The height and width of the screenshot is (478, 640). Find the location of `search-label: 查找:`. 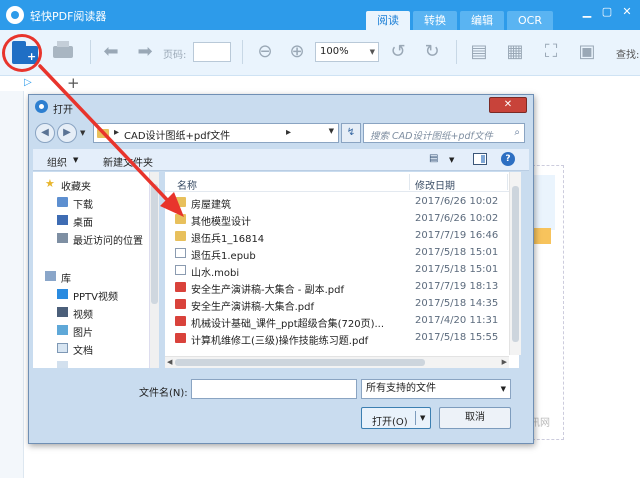

search-label: 查找: is located at coordinates (628, 55).